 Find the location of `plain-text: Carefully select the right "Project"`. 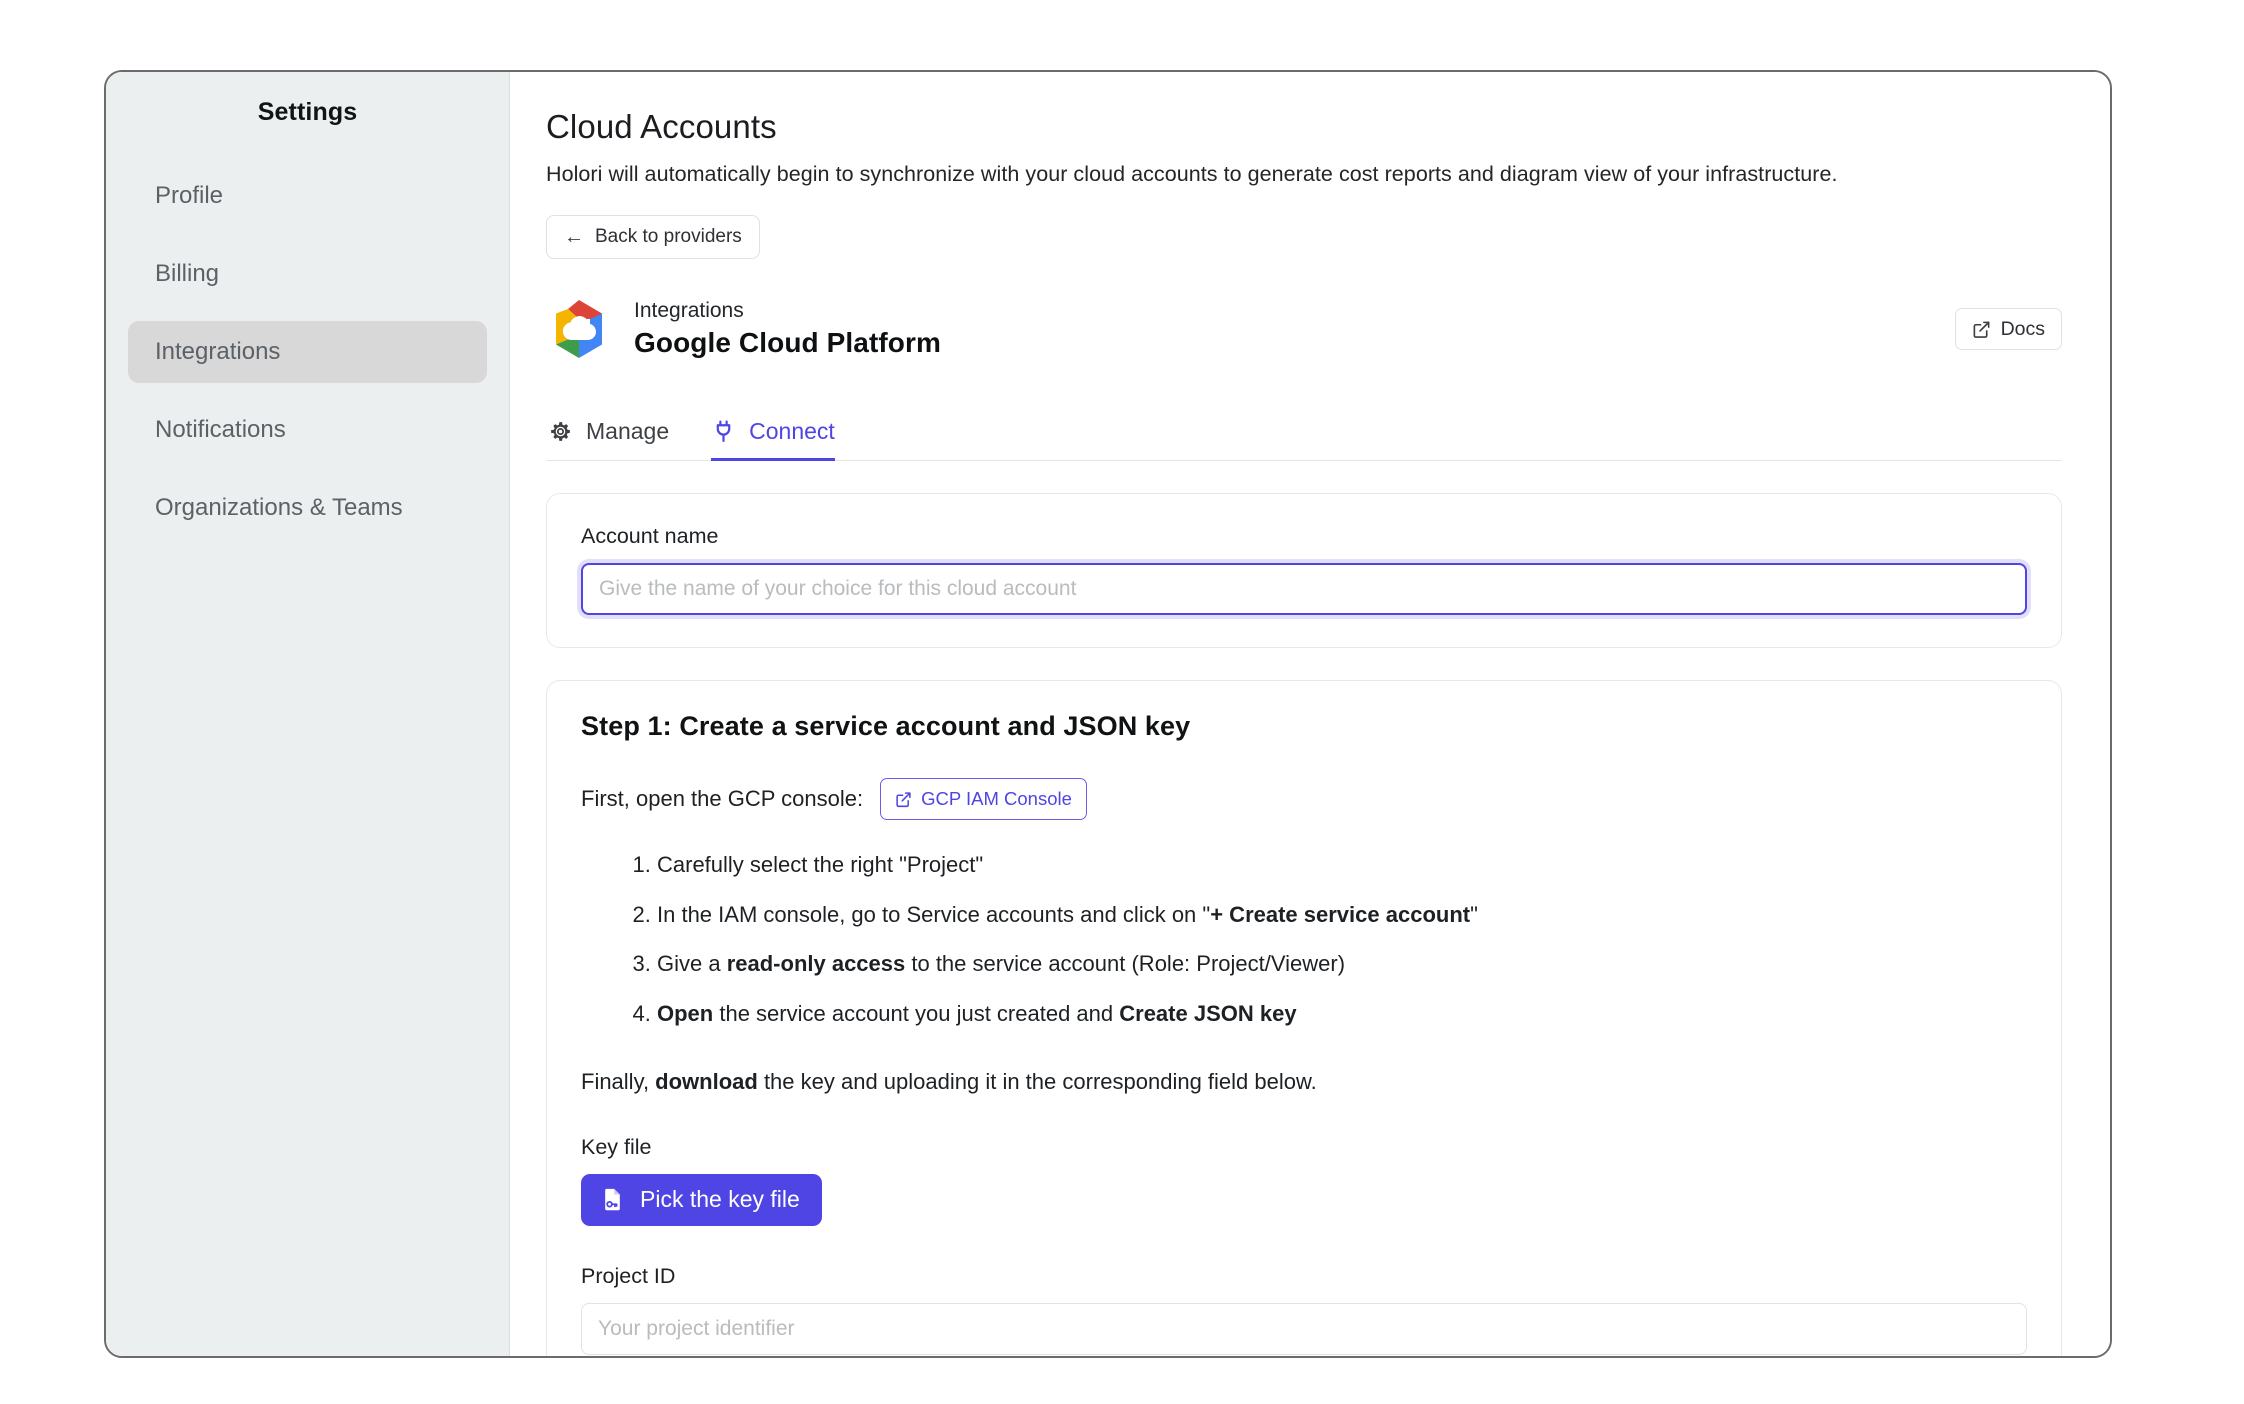

plain-text: Carefully select the right "Project" is located at coordinates (820, 864).